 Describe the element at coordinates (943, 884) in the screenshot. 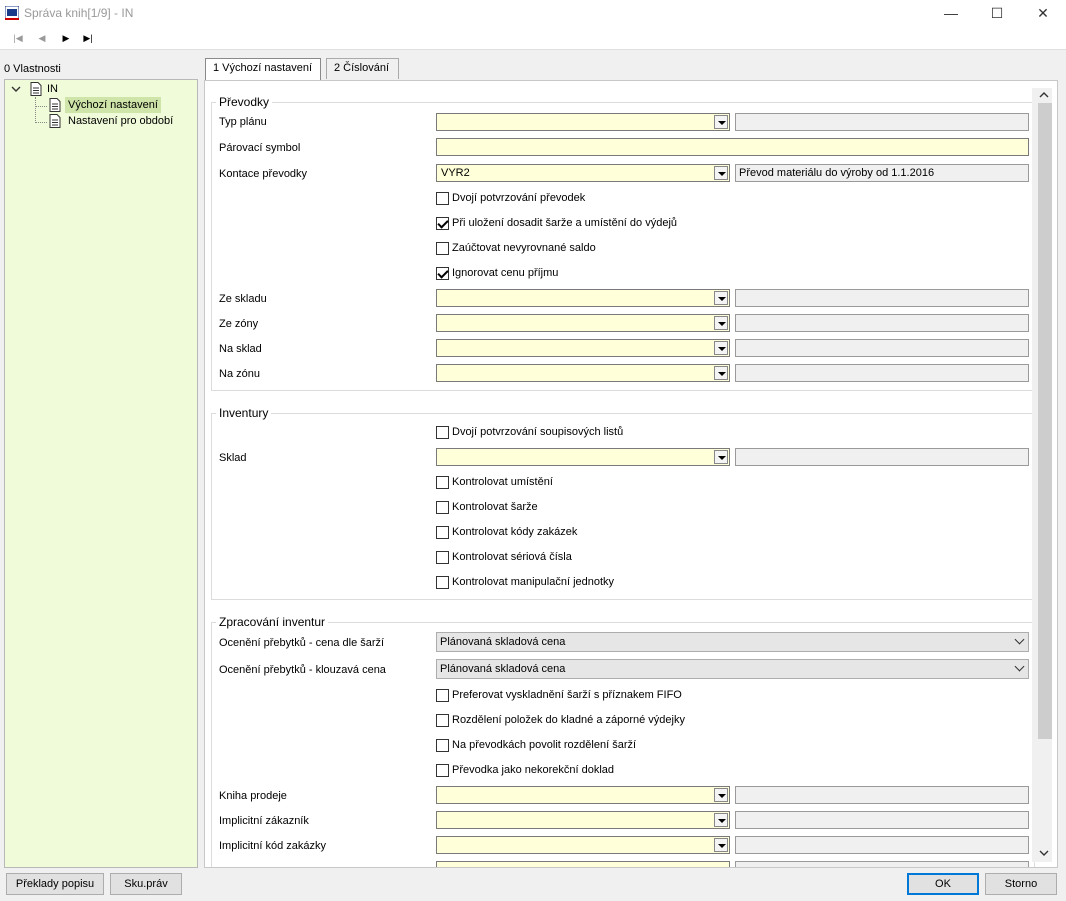

I see `ok-button: OK` at that location.